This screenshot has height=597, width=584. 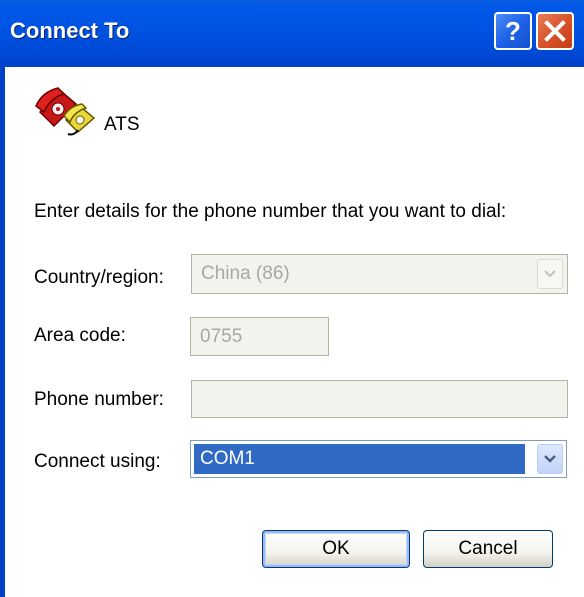 What do you see at coordinates (65, 111) in the screenshot?
I see `telephone-icon` at bounding box center [65, 111].